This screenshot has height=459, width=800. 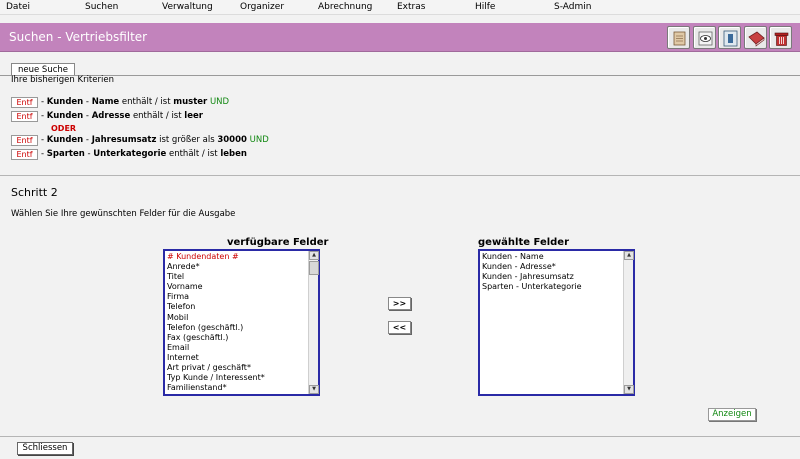 I want to click on section-divider, so click(x=400, y=175).